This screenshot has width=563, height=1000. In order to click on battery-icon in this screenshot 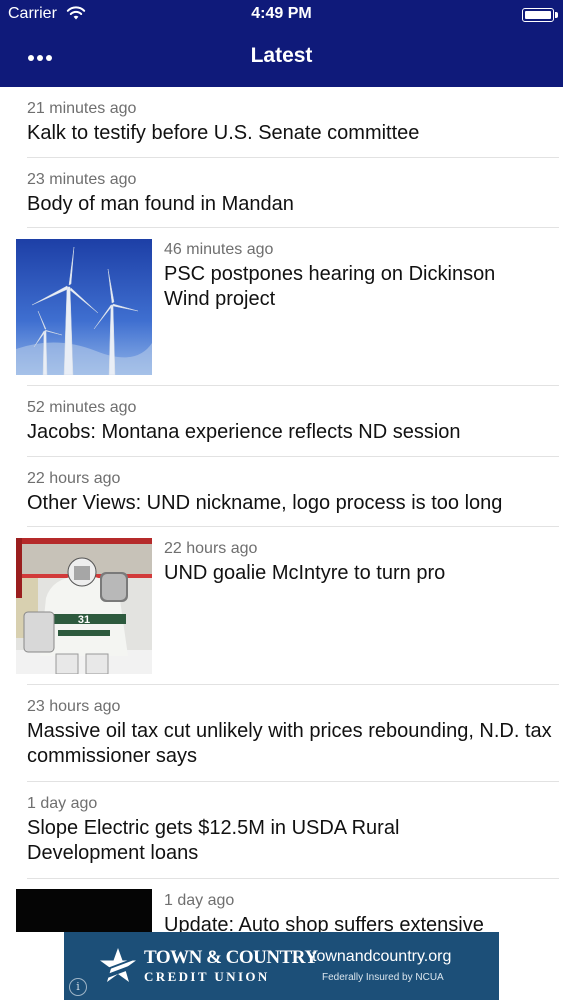, I will do `click(540, 15)`.